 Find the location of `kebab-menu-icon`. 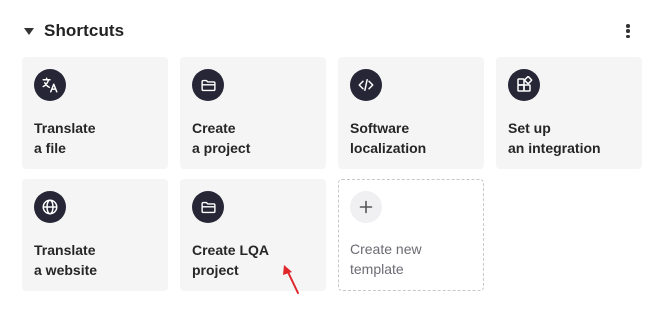

kebab-menu-icon is located at coordinates (628, 31).